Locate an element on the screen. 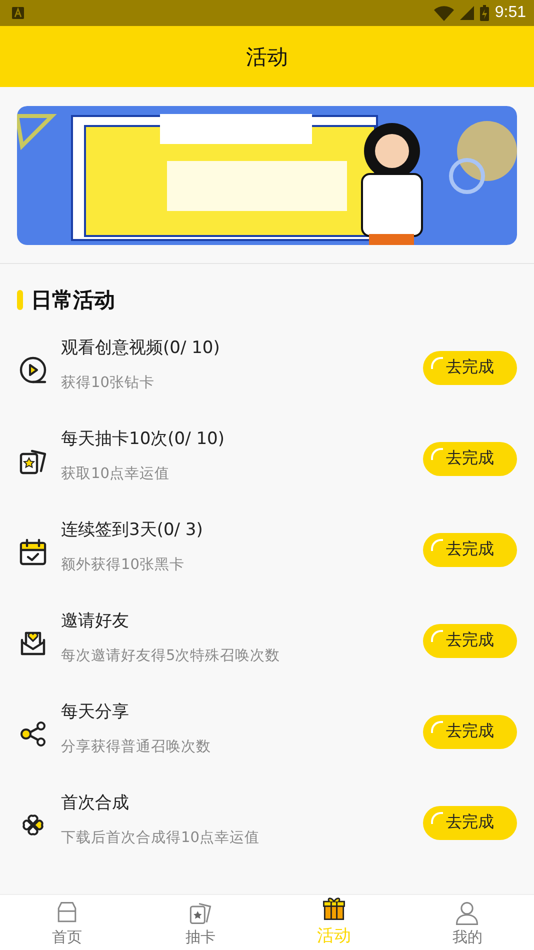  task-title: 每天分享 is located at coordinates (95, 712).